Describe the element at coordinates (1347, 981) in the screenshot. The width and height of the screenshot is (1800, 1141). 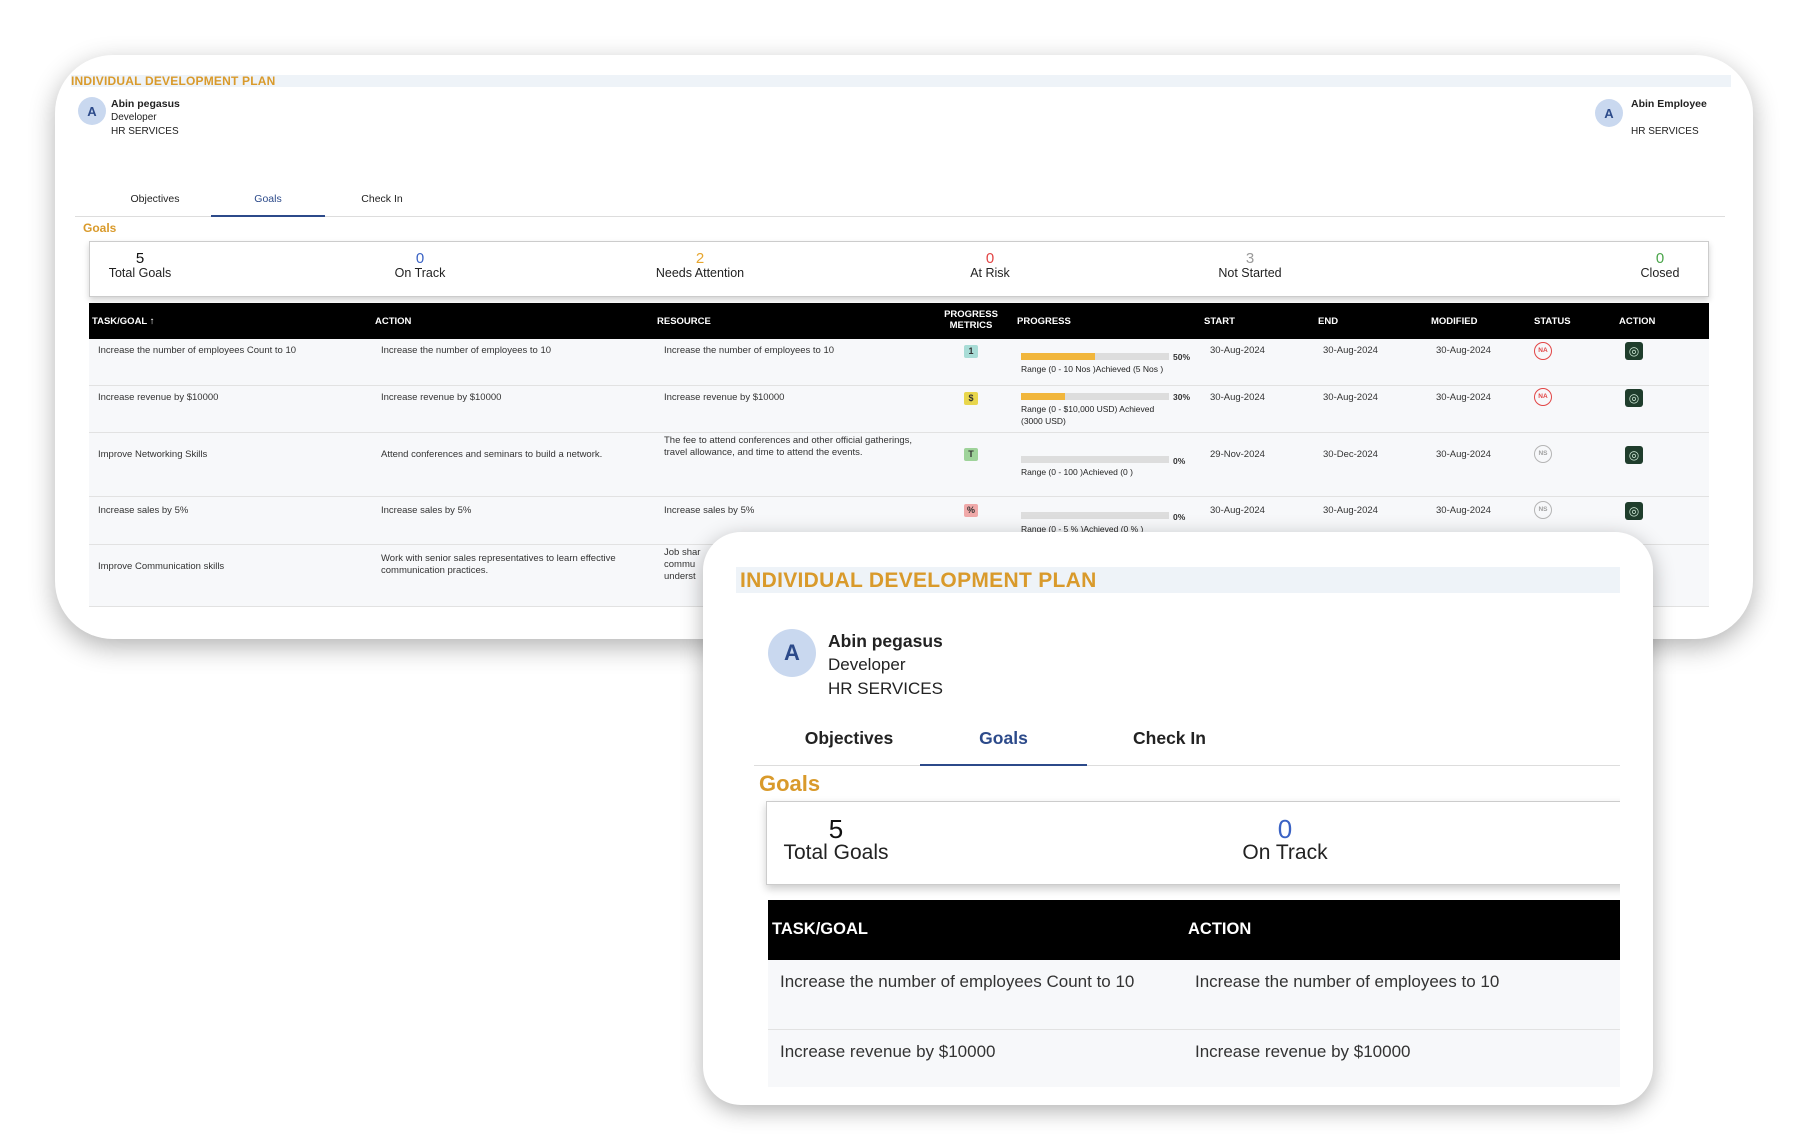
I see `cell-action: Increase the number of employees to 10` at that location.